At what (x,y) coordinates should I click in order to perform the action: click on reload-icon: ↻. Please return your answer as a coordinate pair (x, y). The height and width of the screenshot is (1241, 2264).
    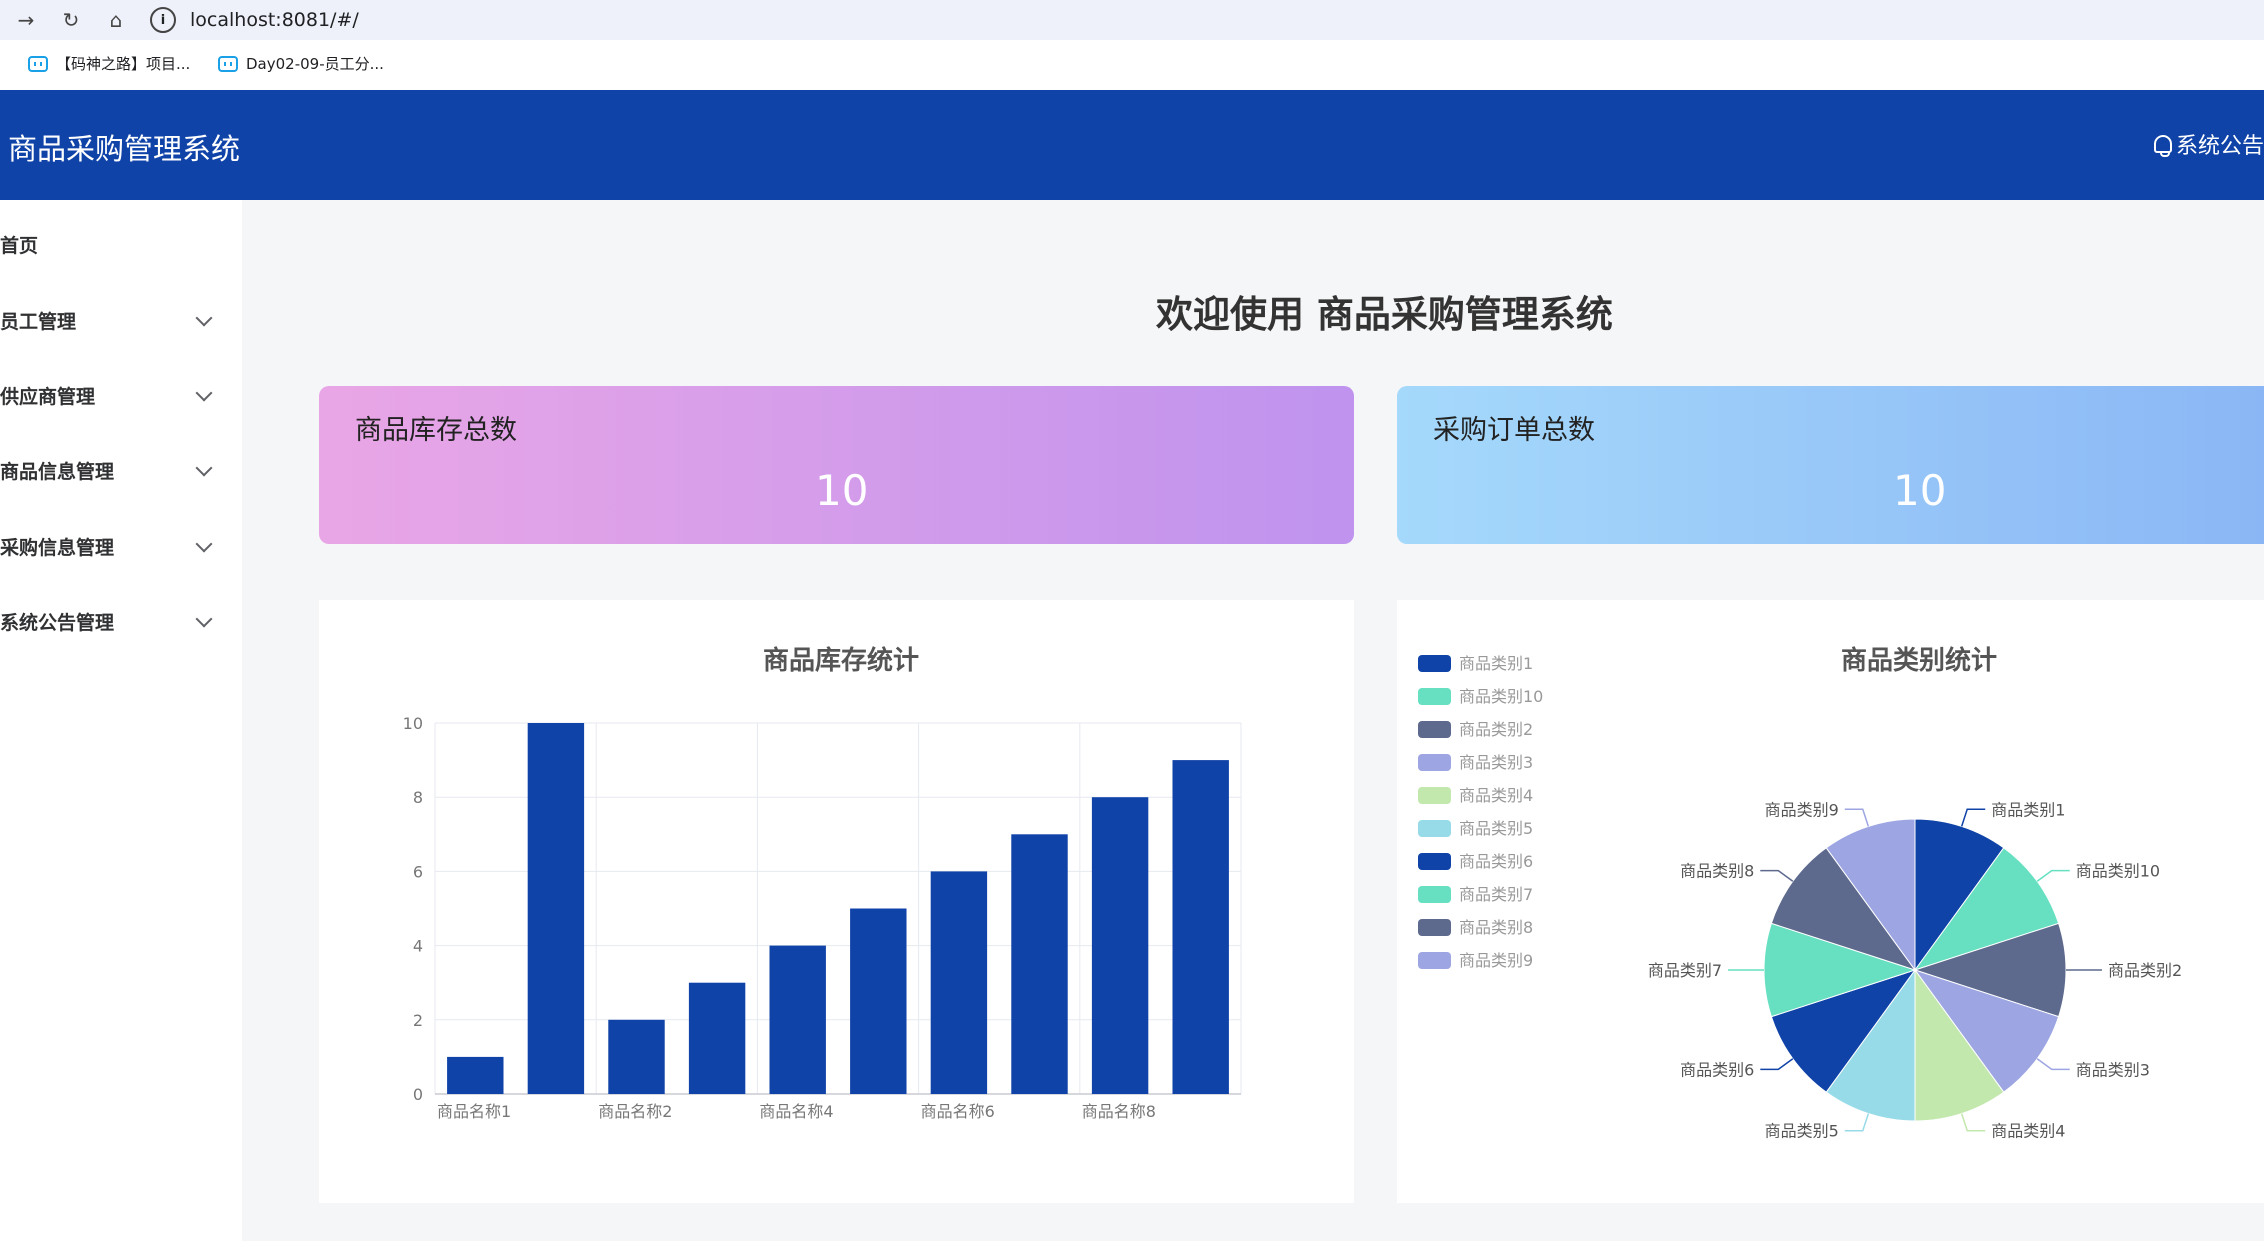
    Looking at the image, I should click on (71, 20).